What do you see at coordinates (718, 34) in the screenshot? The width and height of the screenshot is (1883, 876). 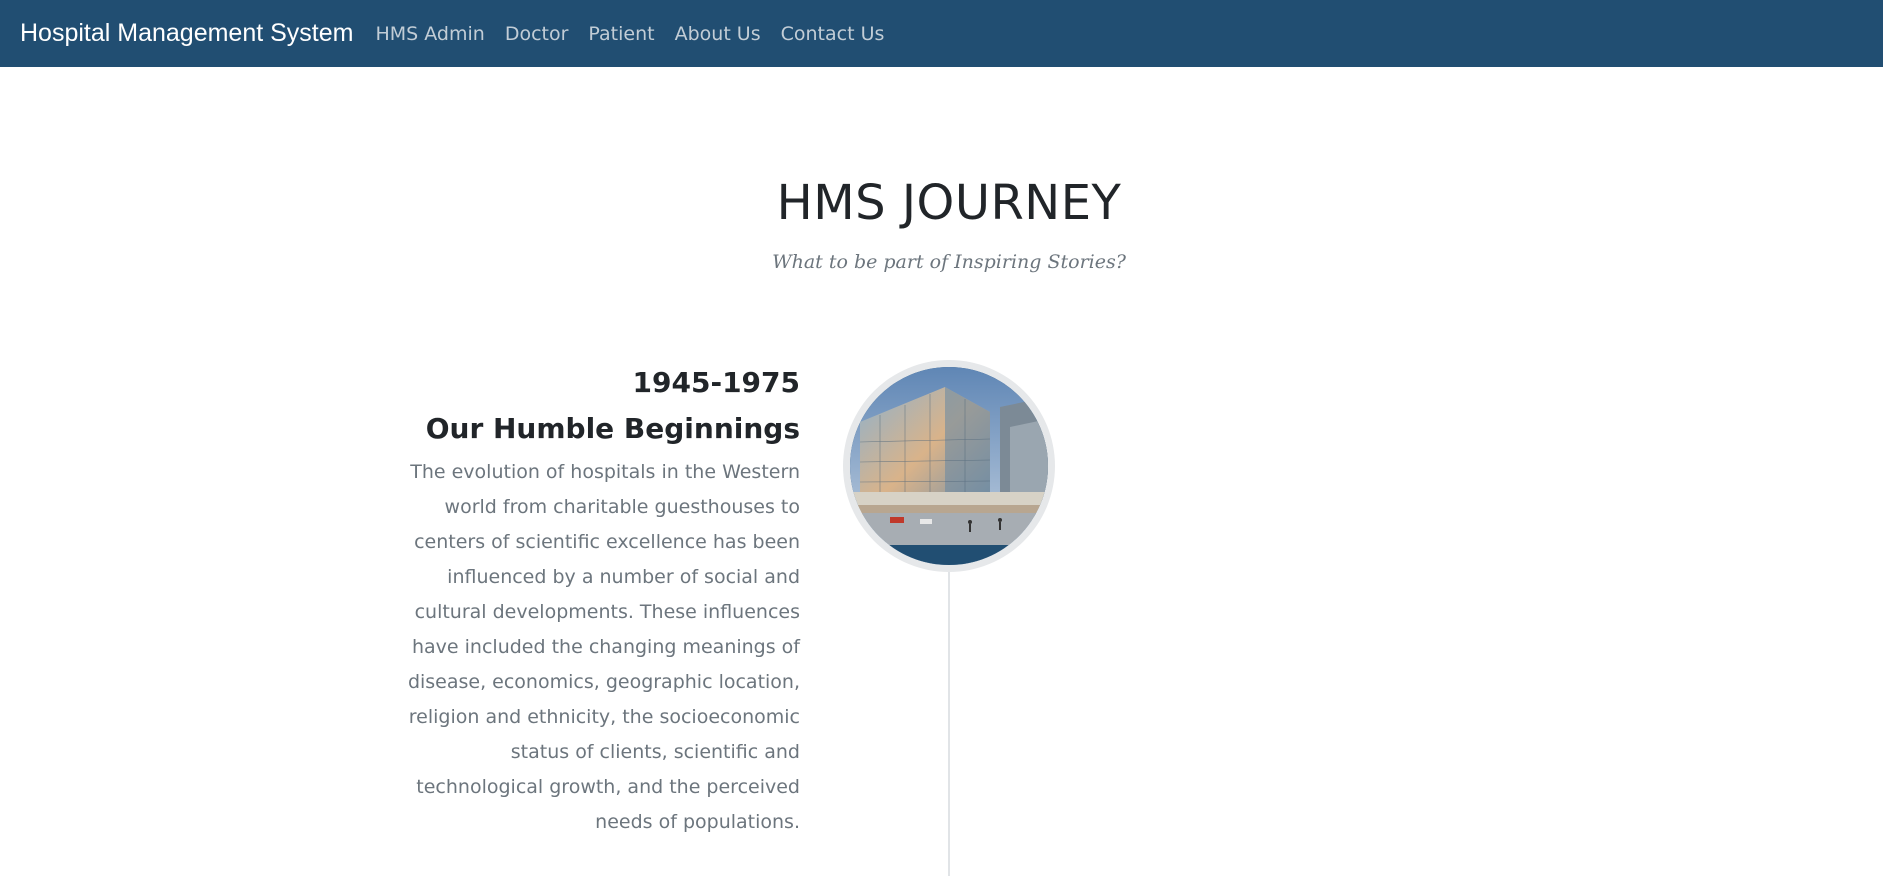 I see `nav-link-about-us: About Us` at bounding box center [718, 34].